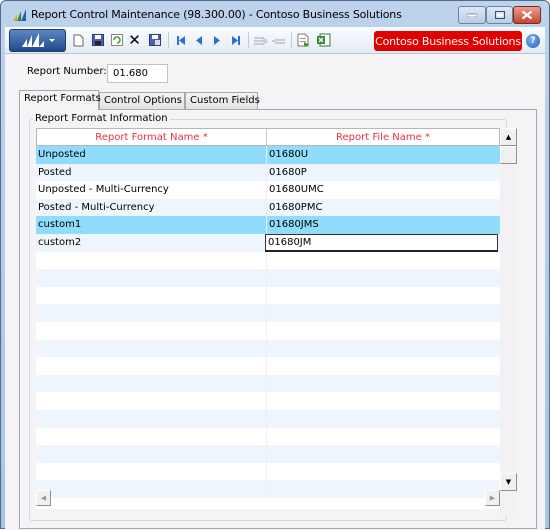  I want to click on refresh-icon, so click(116, 40).